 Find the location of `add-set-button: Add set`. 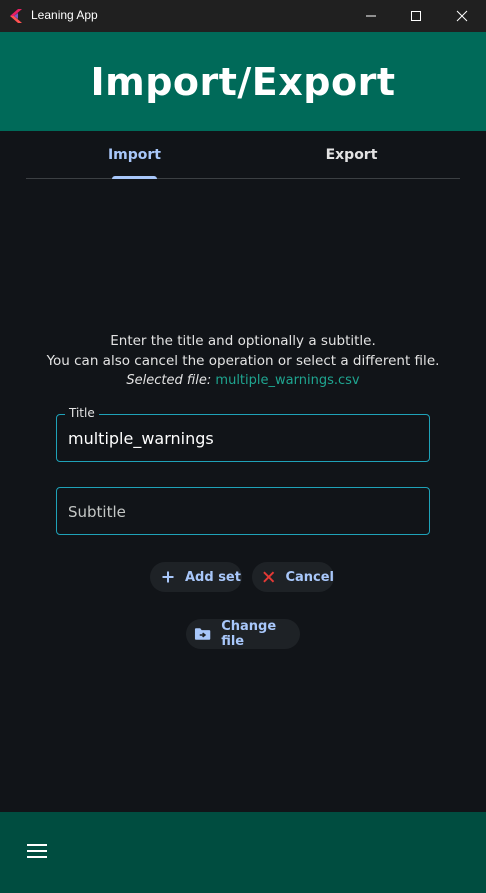

add-set-button: Add set is located at coordinates (196, 577).